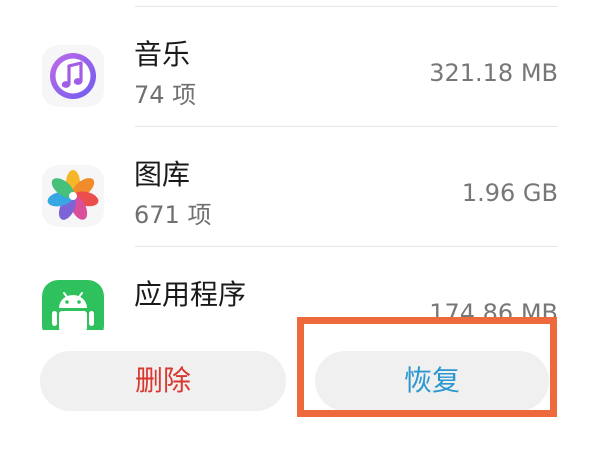 The image size is (600, 450). I want to click on item-title: 图库, so click(162, 174).